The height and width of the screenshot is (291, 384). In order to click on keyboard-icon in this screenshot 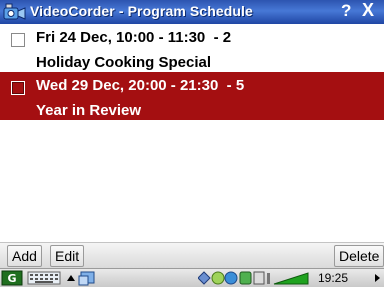, I will do `click(44, 278)`.